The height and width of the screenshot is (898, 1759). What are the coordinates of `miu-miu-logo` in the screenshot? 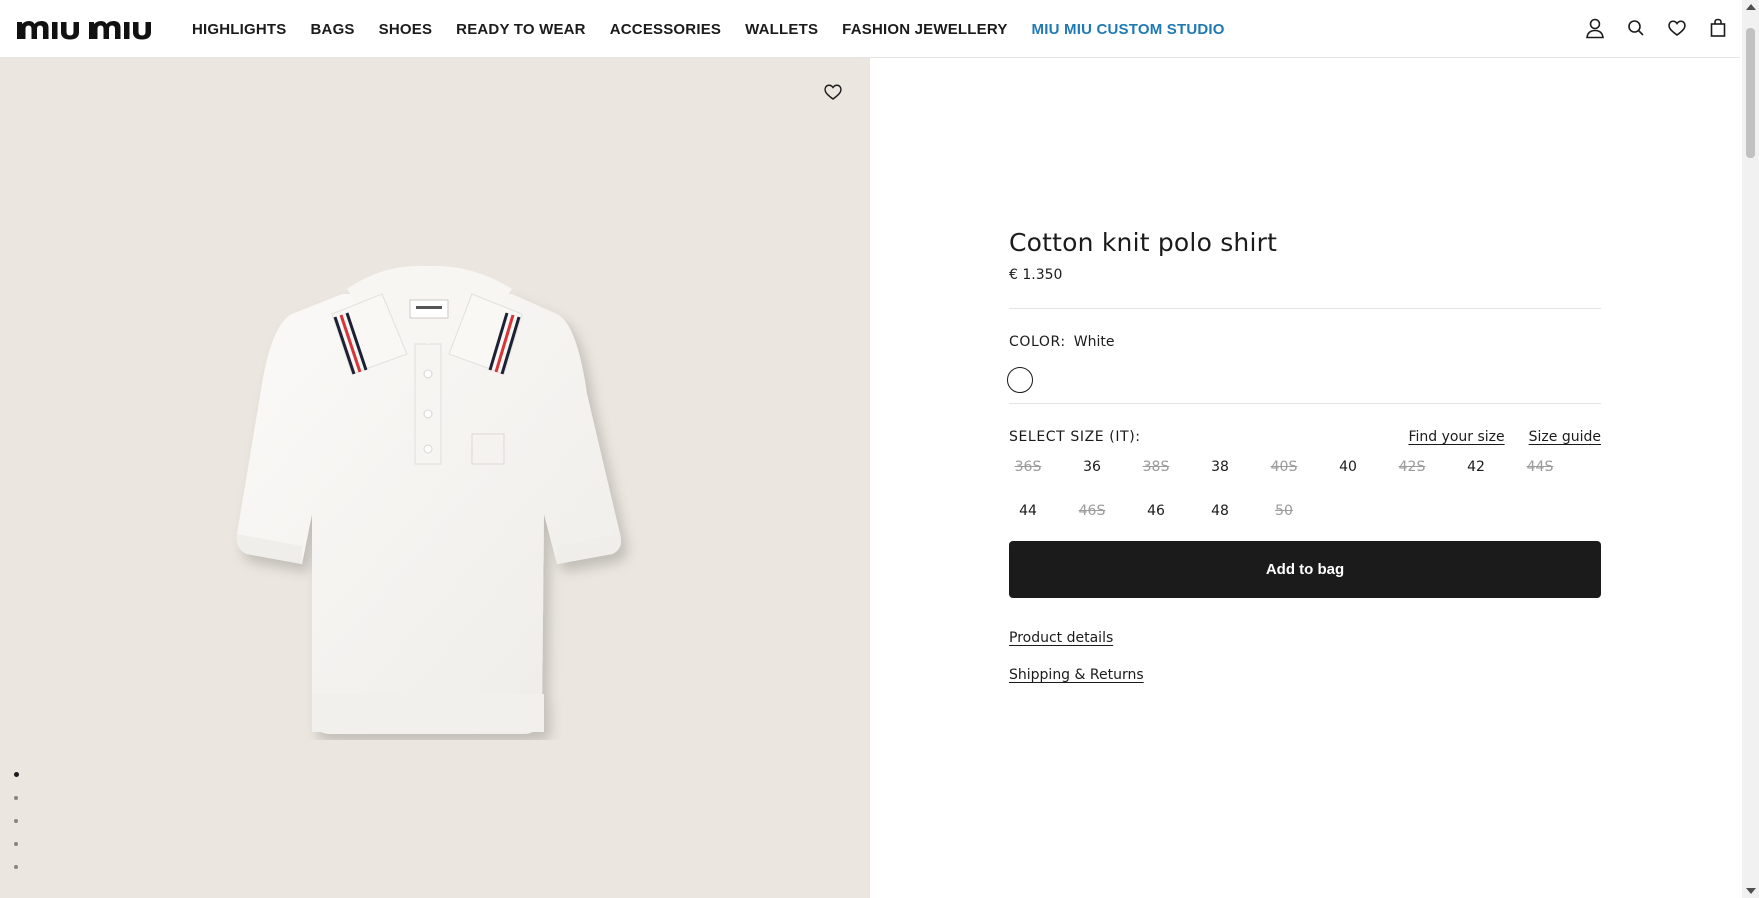 It's located at (92, 28).